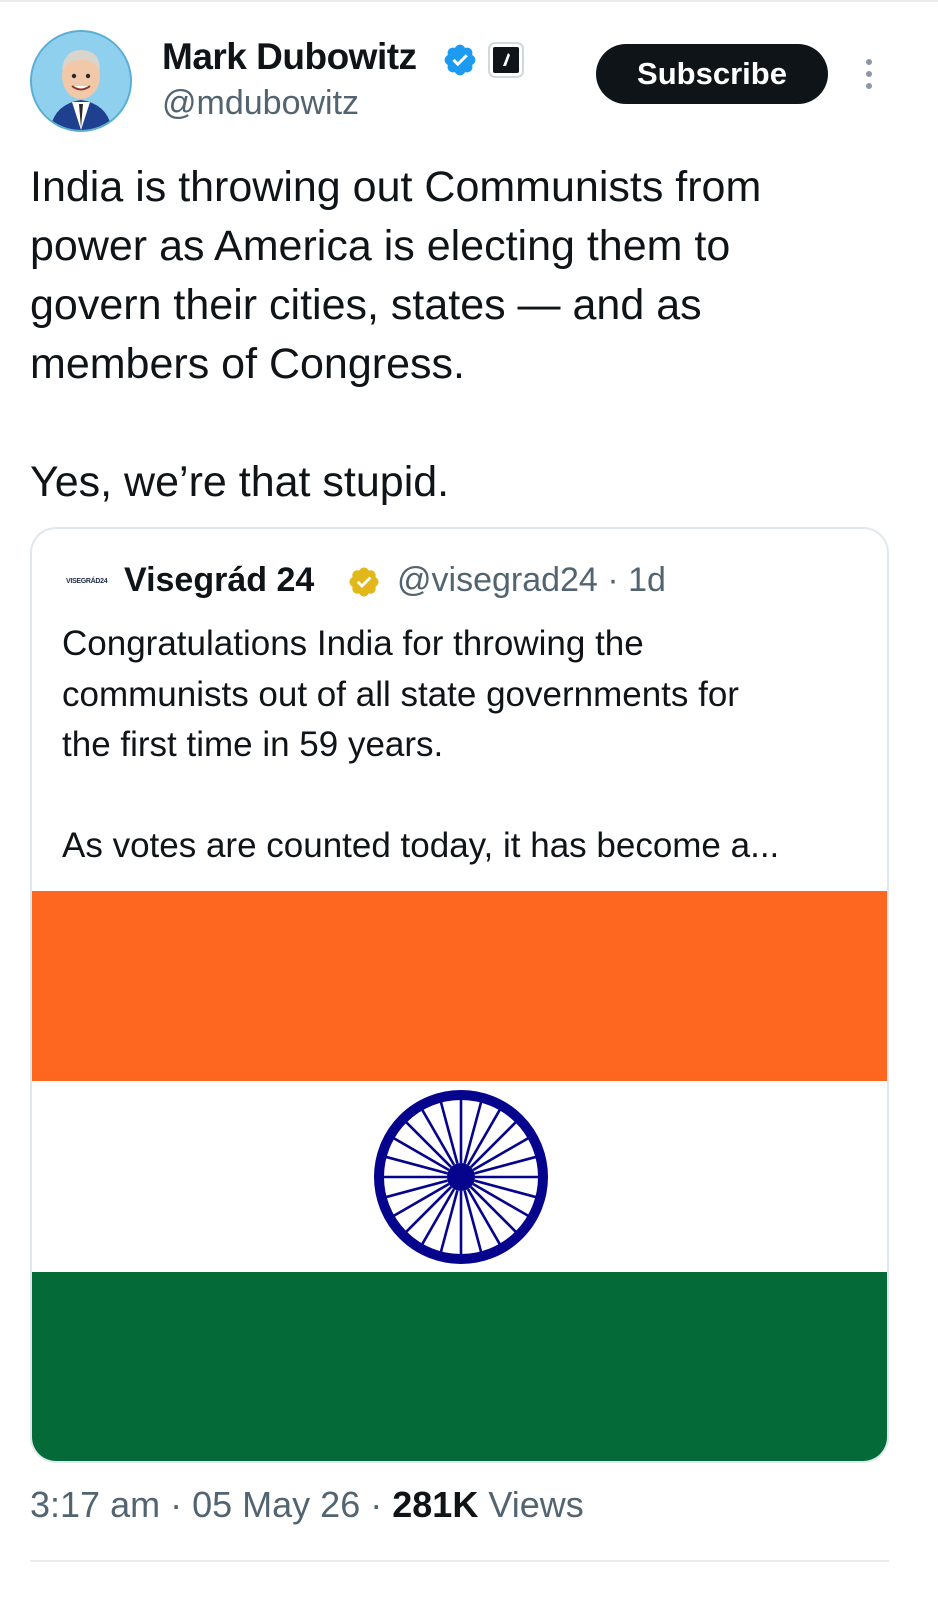 The height and width of the screenshot is (1600, 938). I want to click on quoted-age: 1d, so click(647, 580).